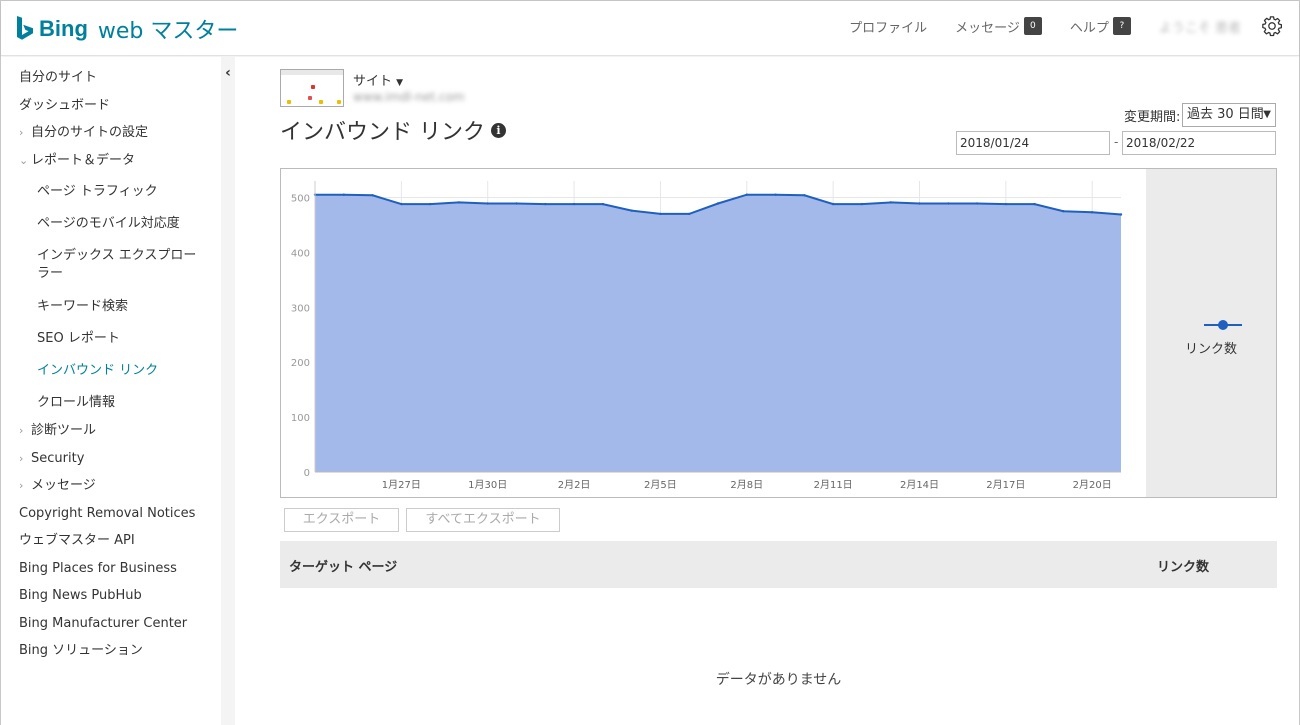 Image resolution: width=1300 pixels, height=725 pixels. What do you see at coordinates (103, 624) in the screenshot?
I see `sidebar-item-bing-manufacturer-center: Bing Manufacturer Center` at bounding box center [103, 624].